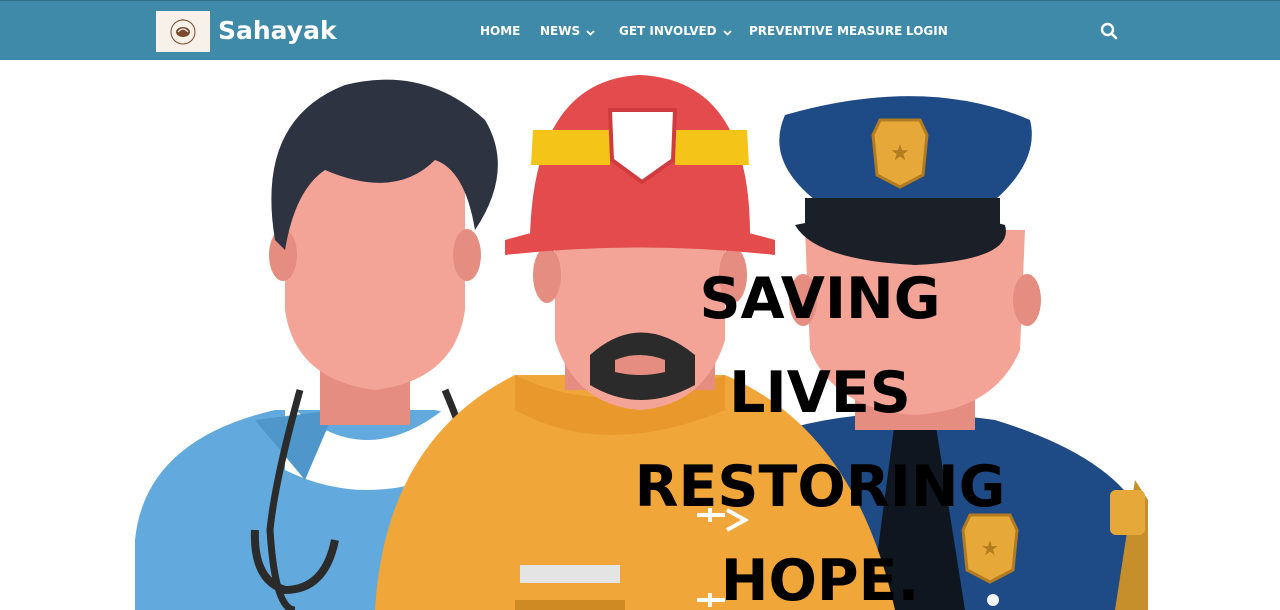 Image resolution: width=1280 pixels, height=610 pixels. I want to click on nav-preventive-label: PREVENTIVE MEASURE, so click(826, 31).